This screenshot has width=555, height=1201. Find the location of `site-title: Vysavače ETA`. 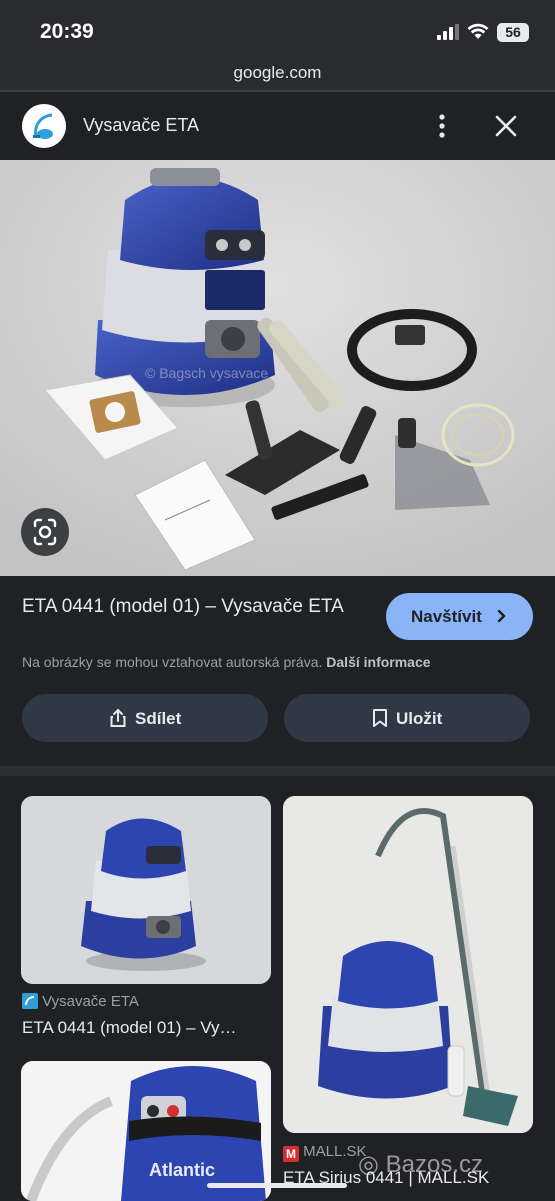

site-title: Vysavače ETA is located at coordinates (141, 125).